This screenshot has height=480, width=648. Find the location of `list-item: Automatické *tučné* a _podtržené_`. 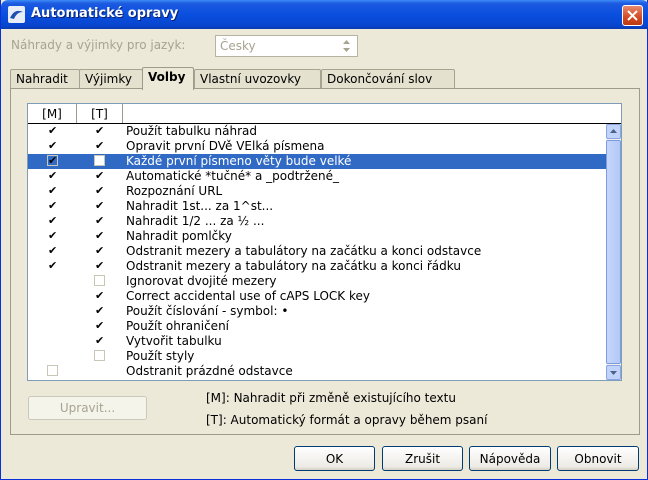

list-item: Automatické *tučné* a _podtržené_ is located at coordinates (317, 176).